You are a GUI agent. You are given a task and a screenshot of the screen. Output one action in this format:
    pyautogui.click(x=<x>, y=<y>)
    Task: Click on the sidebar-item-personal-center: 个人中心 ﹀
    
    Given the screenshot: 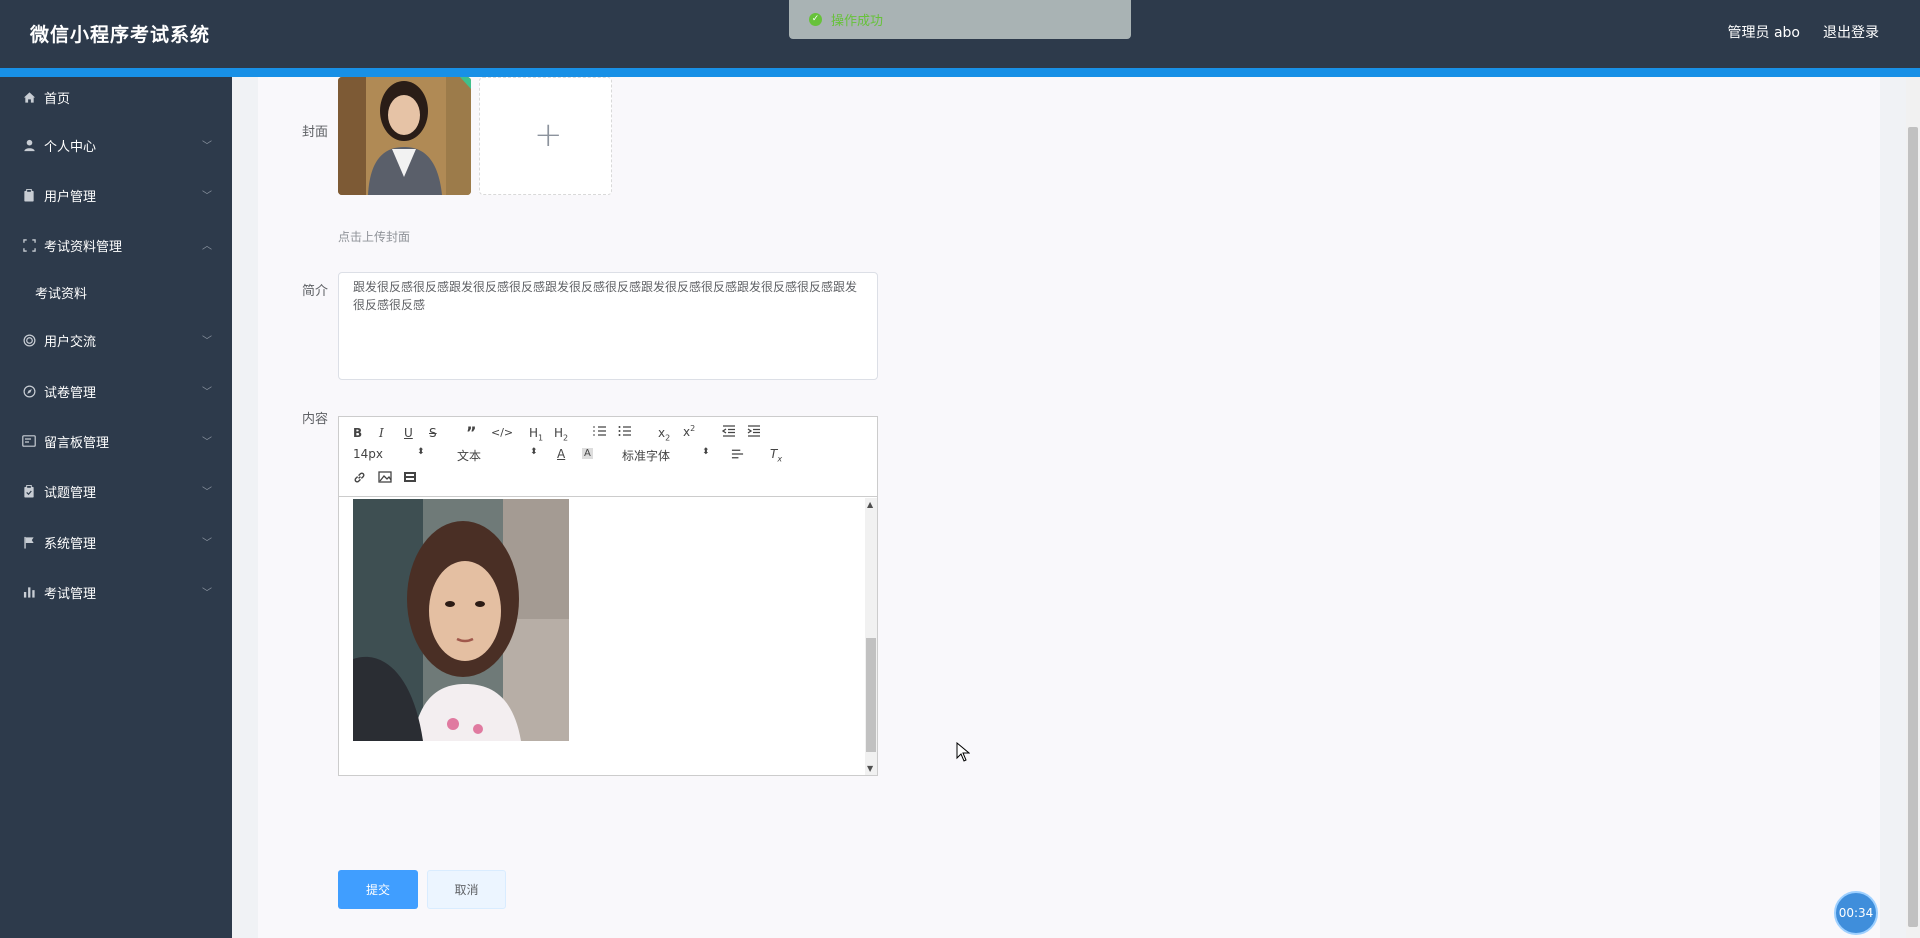 What is the action you would take?
    pyautogui.click(x=116, y=145)
    